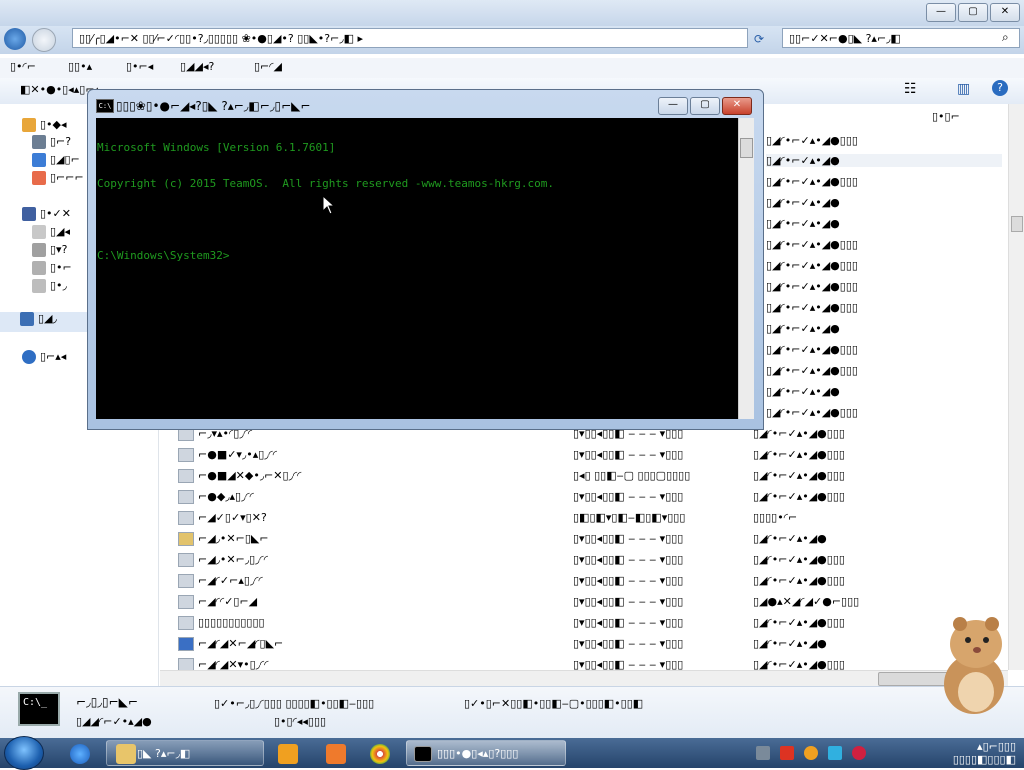 This screenshot has width=1024, height=770. I want to click on installer-icon, so click(186, 539).